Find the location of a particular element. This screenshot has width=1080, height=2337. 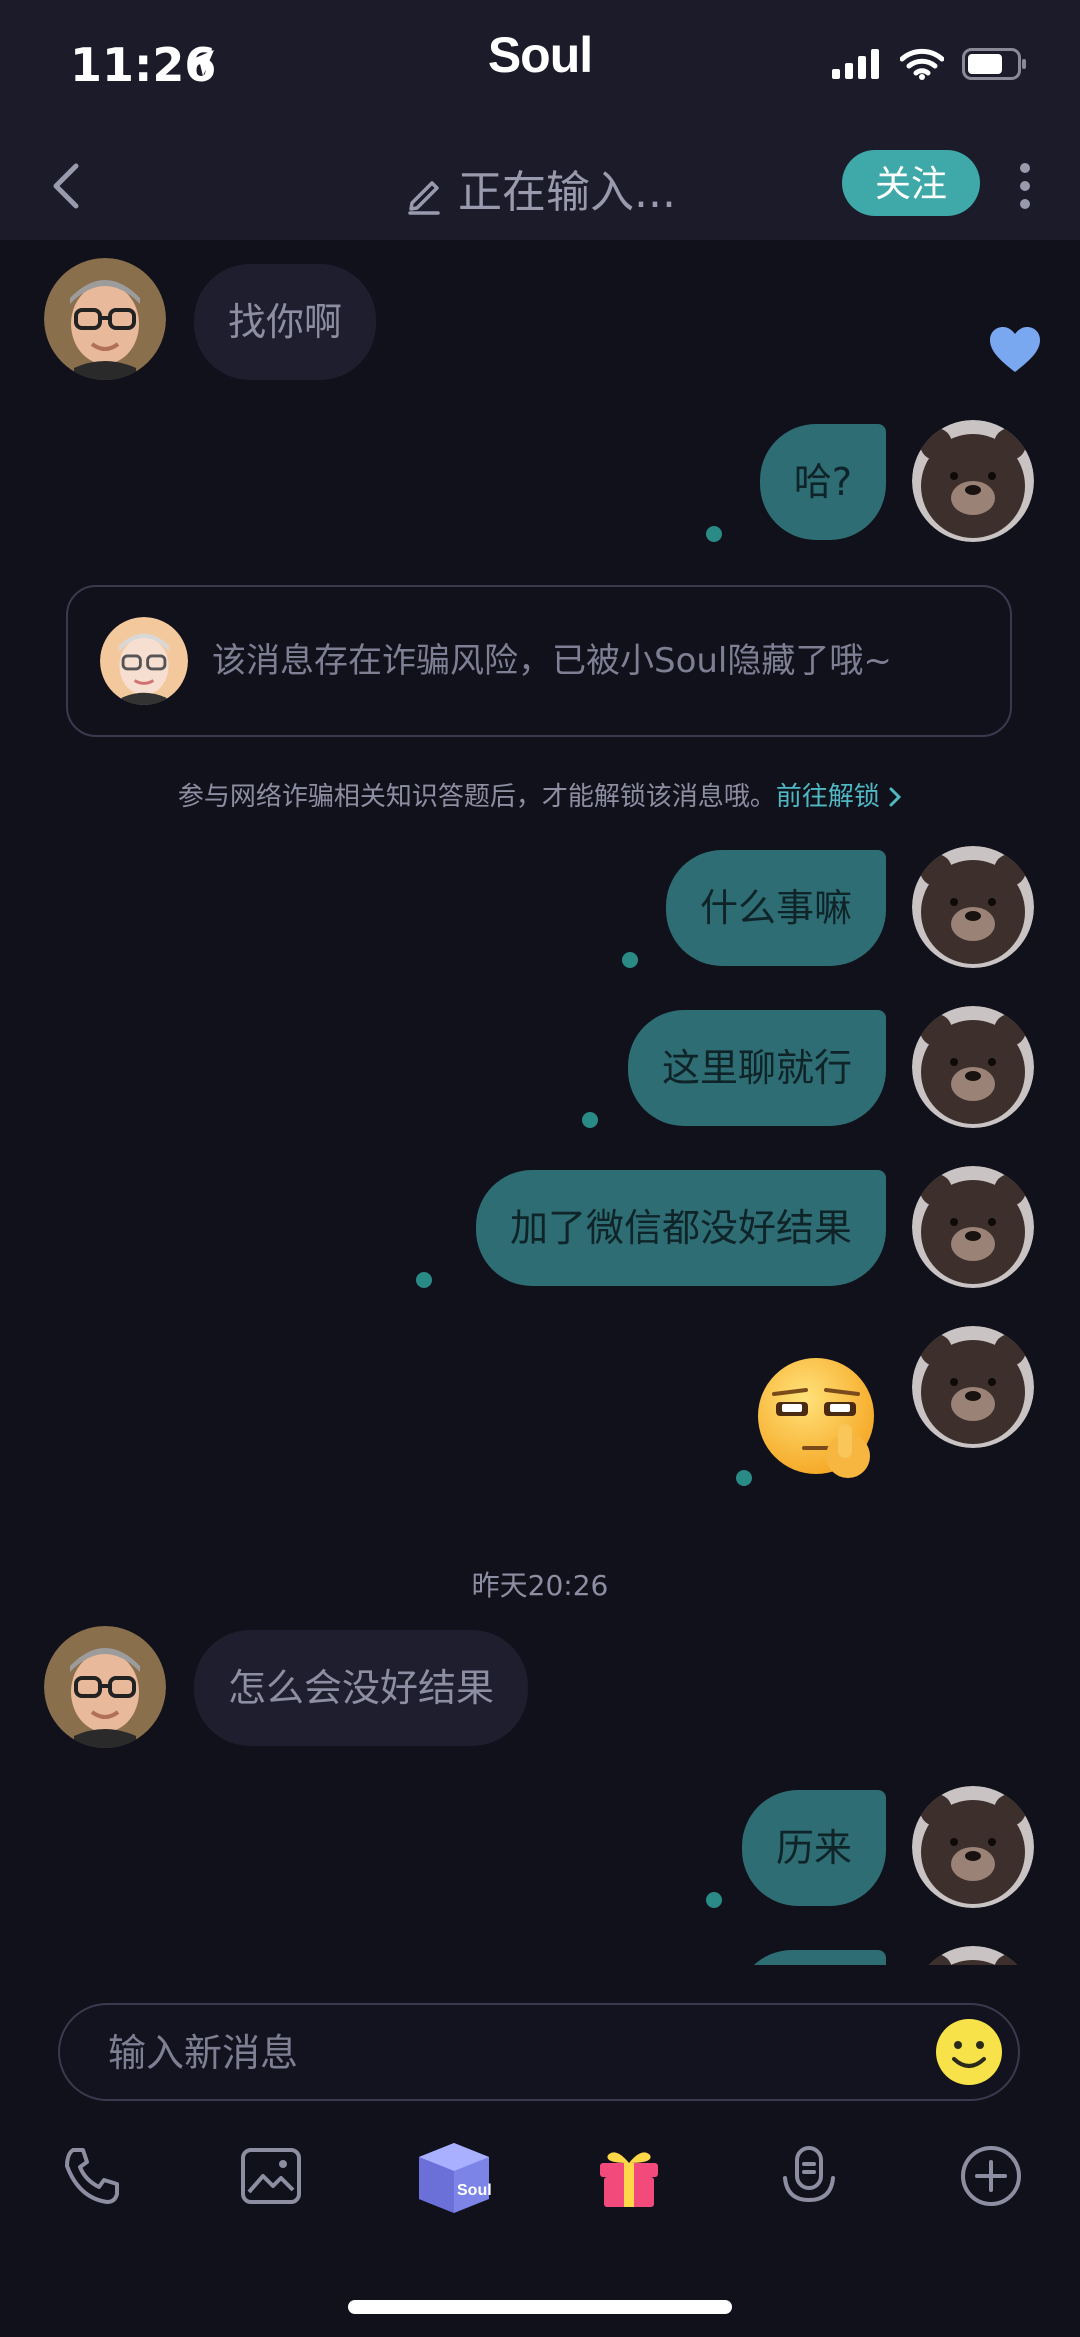

emoji-icon is located at coordinates (969, 2052).